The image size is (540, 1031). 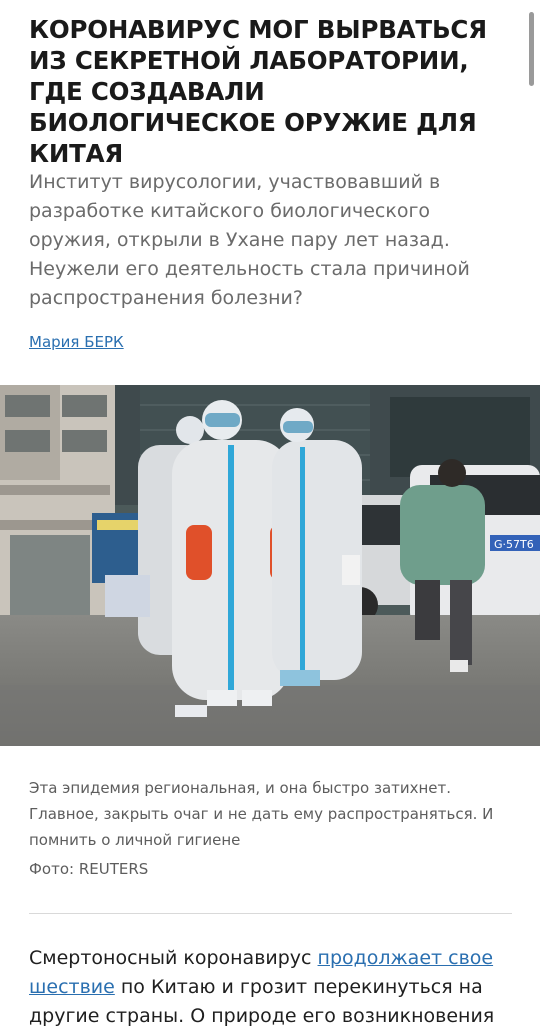 What do you see at coordinates (76, 342) in the screenshot?
I see `author-link: Мария БЕРК` at bounding box center [76, 342].